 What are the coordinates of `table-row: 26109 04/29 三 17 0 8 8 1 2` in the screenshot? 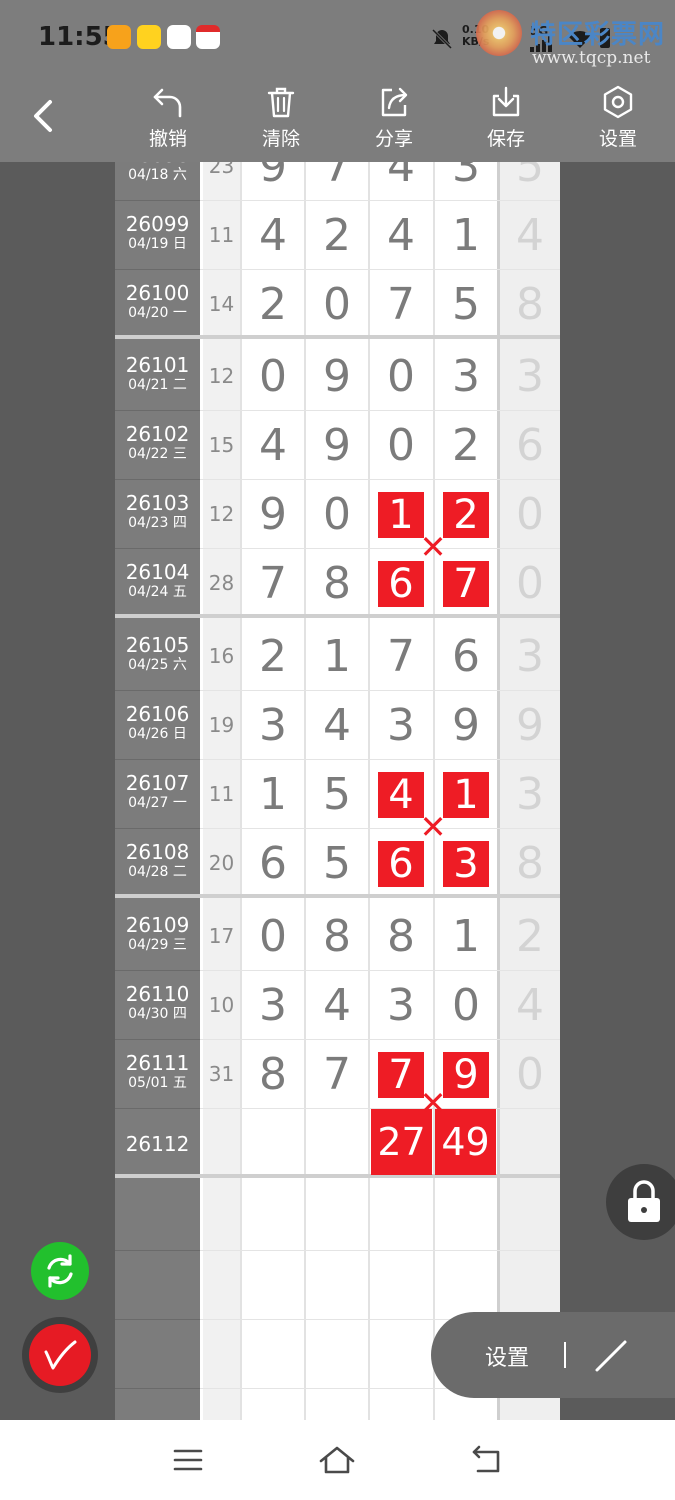 It's located at (337, 936).